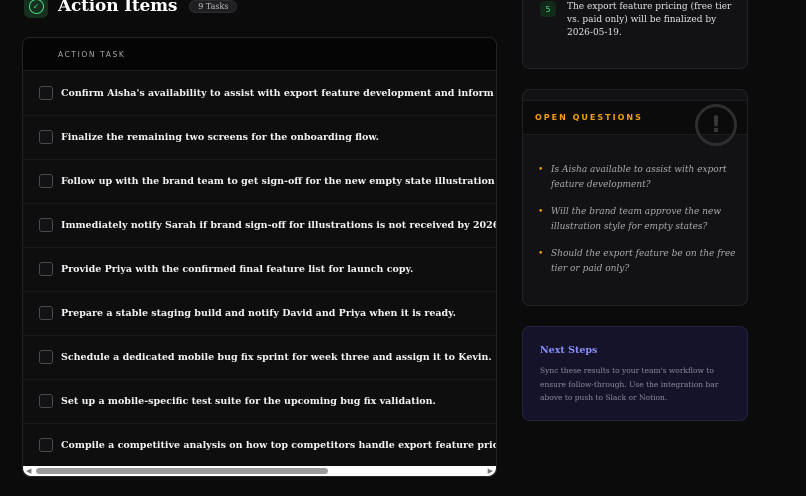 Image resolution: width=806 pixels, height=496 pixels. What do you see at coordinates (635, 123) in the screenshot?
I see `open-questions-header: OPEN QUESTIONS !` at bounding box center [635, 123].